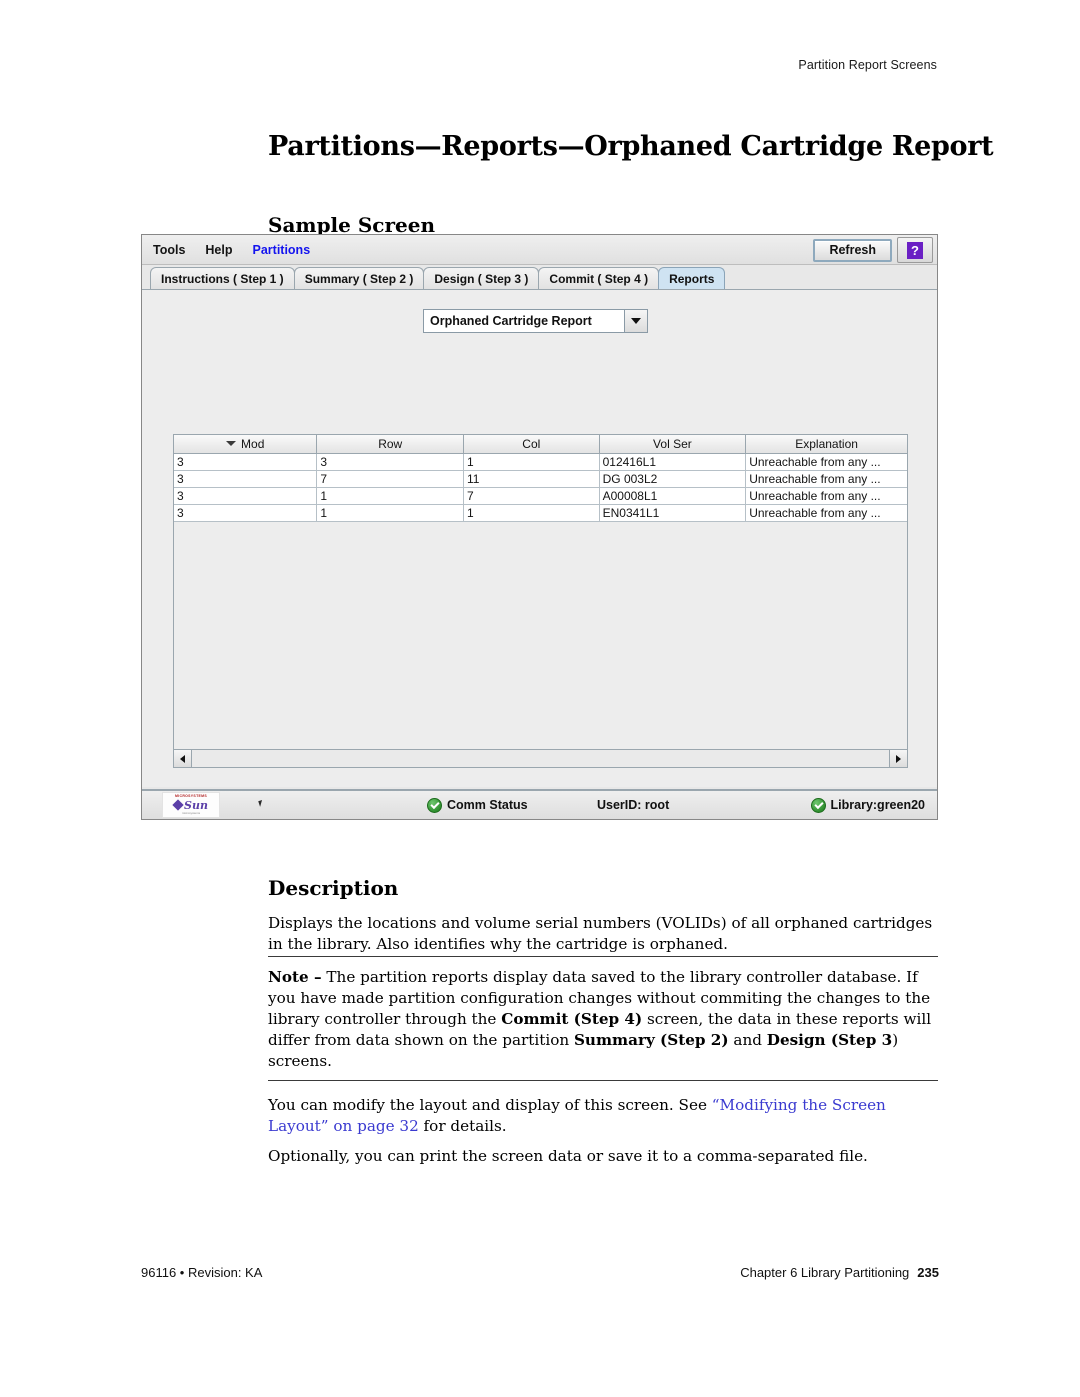  I want to click on refresh-button: Refresh, so click(852, 250).